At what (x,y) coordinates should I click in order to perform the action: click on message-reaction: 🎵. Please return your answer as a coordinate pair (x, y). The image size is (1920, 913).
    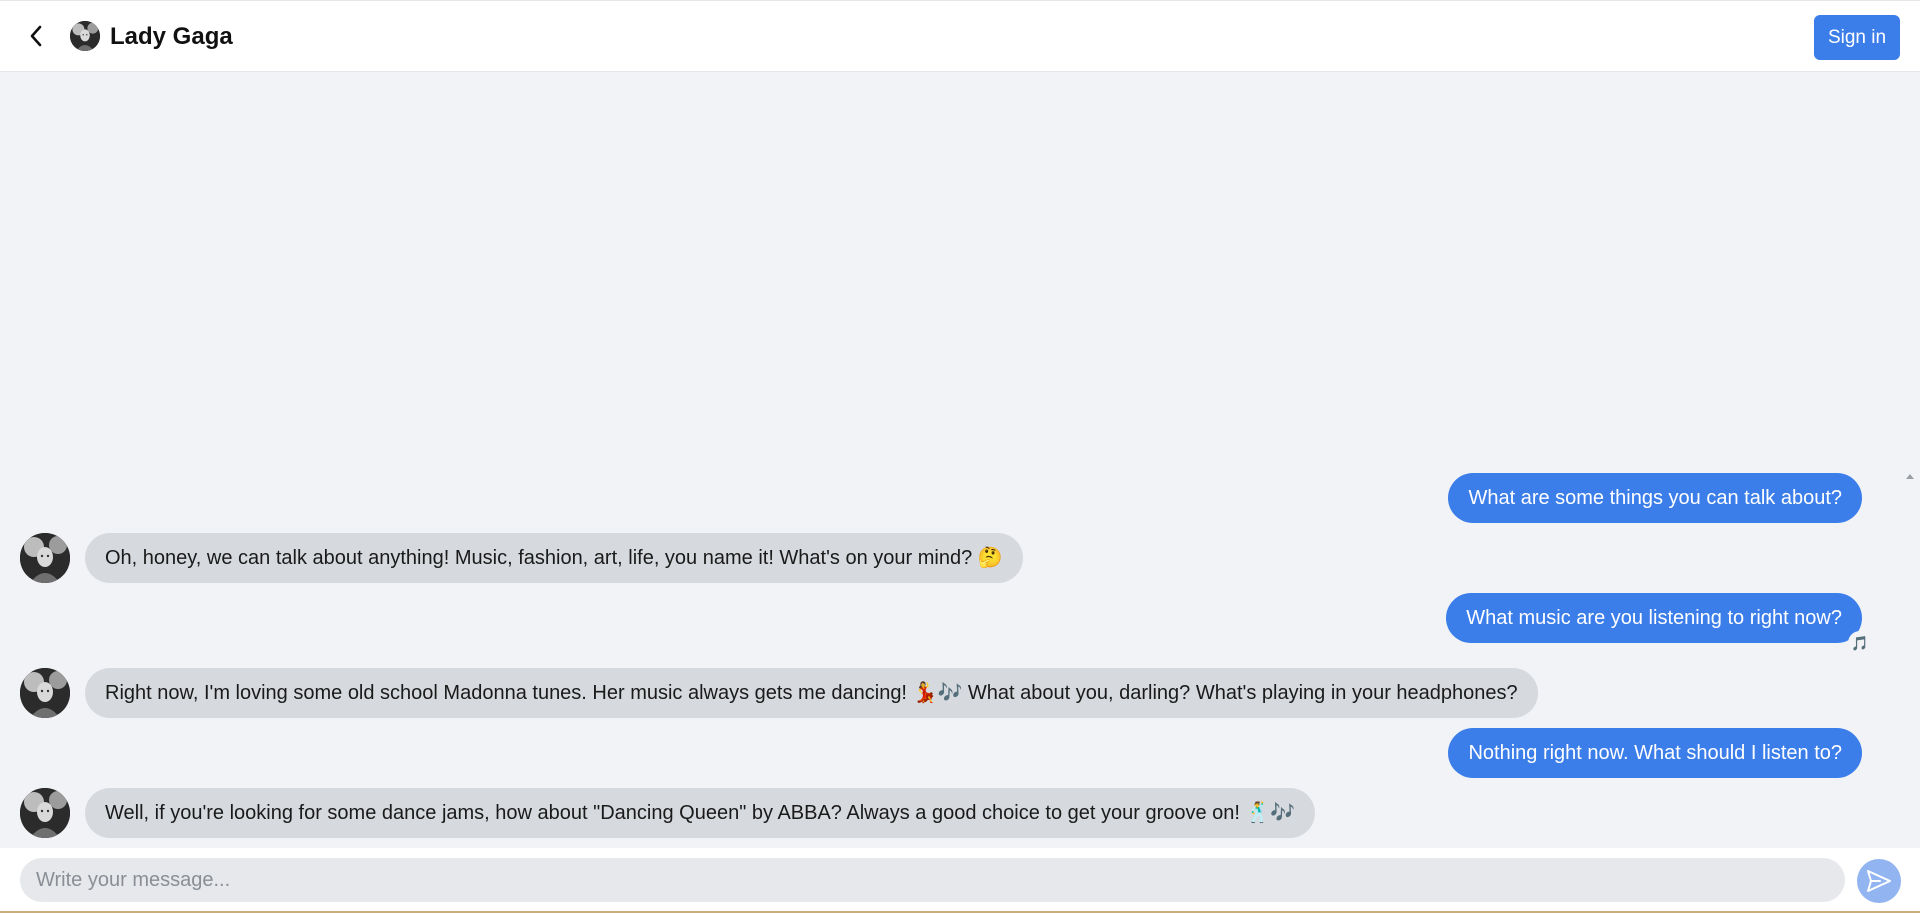
    Looking at the image, I should click on (1860, 643).